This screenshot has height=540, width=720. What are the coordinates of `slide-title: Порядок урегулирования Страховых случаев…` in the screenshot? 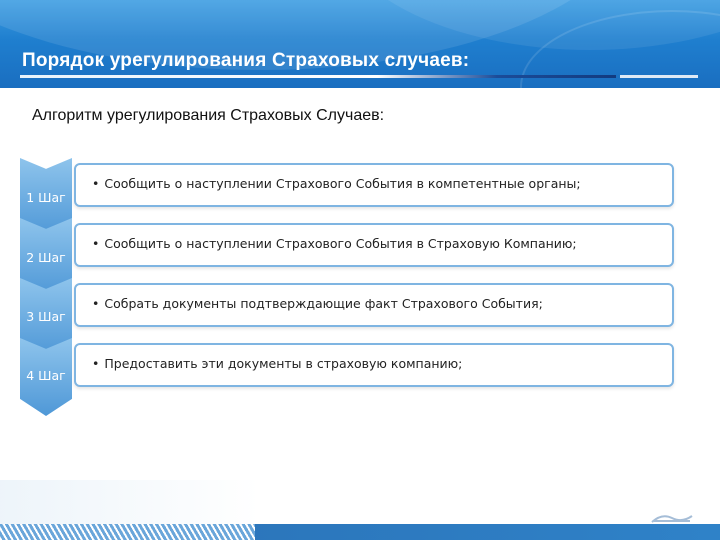 It's located at (246, 60).